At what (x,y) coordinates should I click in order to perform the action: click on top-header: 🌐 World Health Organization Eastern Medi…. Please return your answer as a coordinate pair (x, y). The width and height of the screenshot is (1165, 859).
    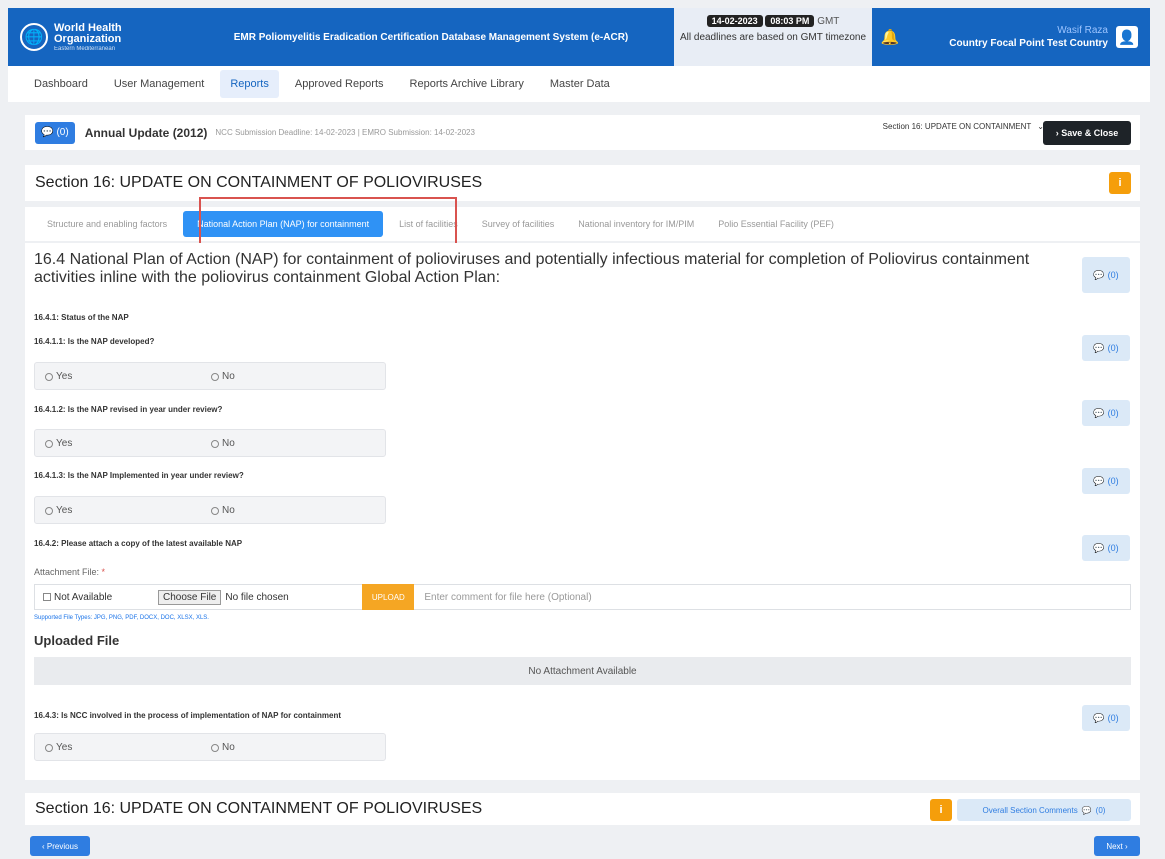
    Looking at the image, I should click on (579, 37).